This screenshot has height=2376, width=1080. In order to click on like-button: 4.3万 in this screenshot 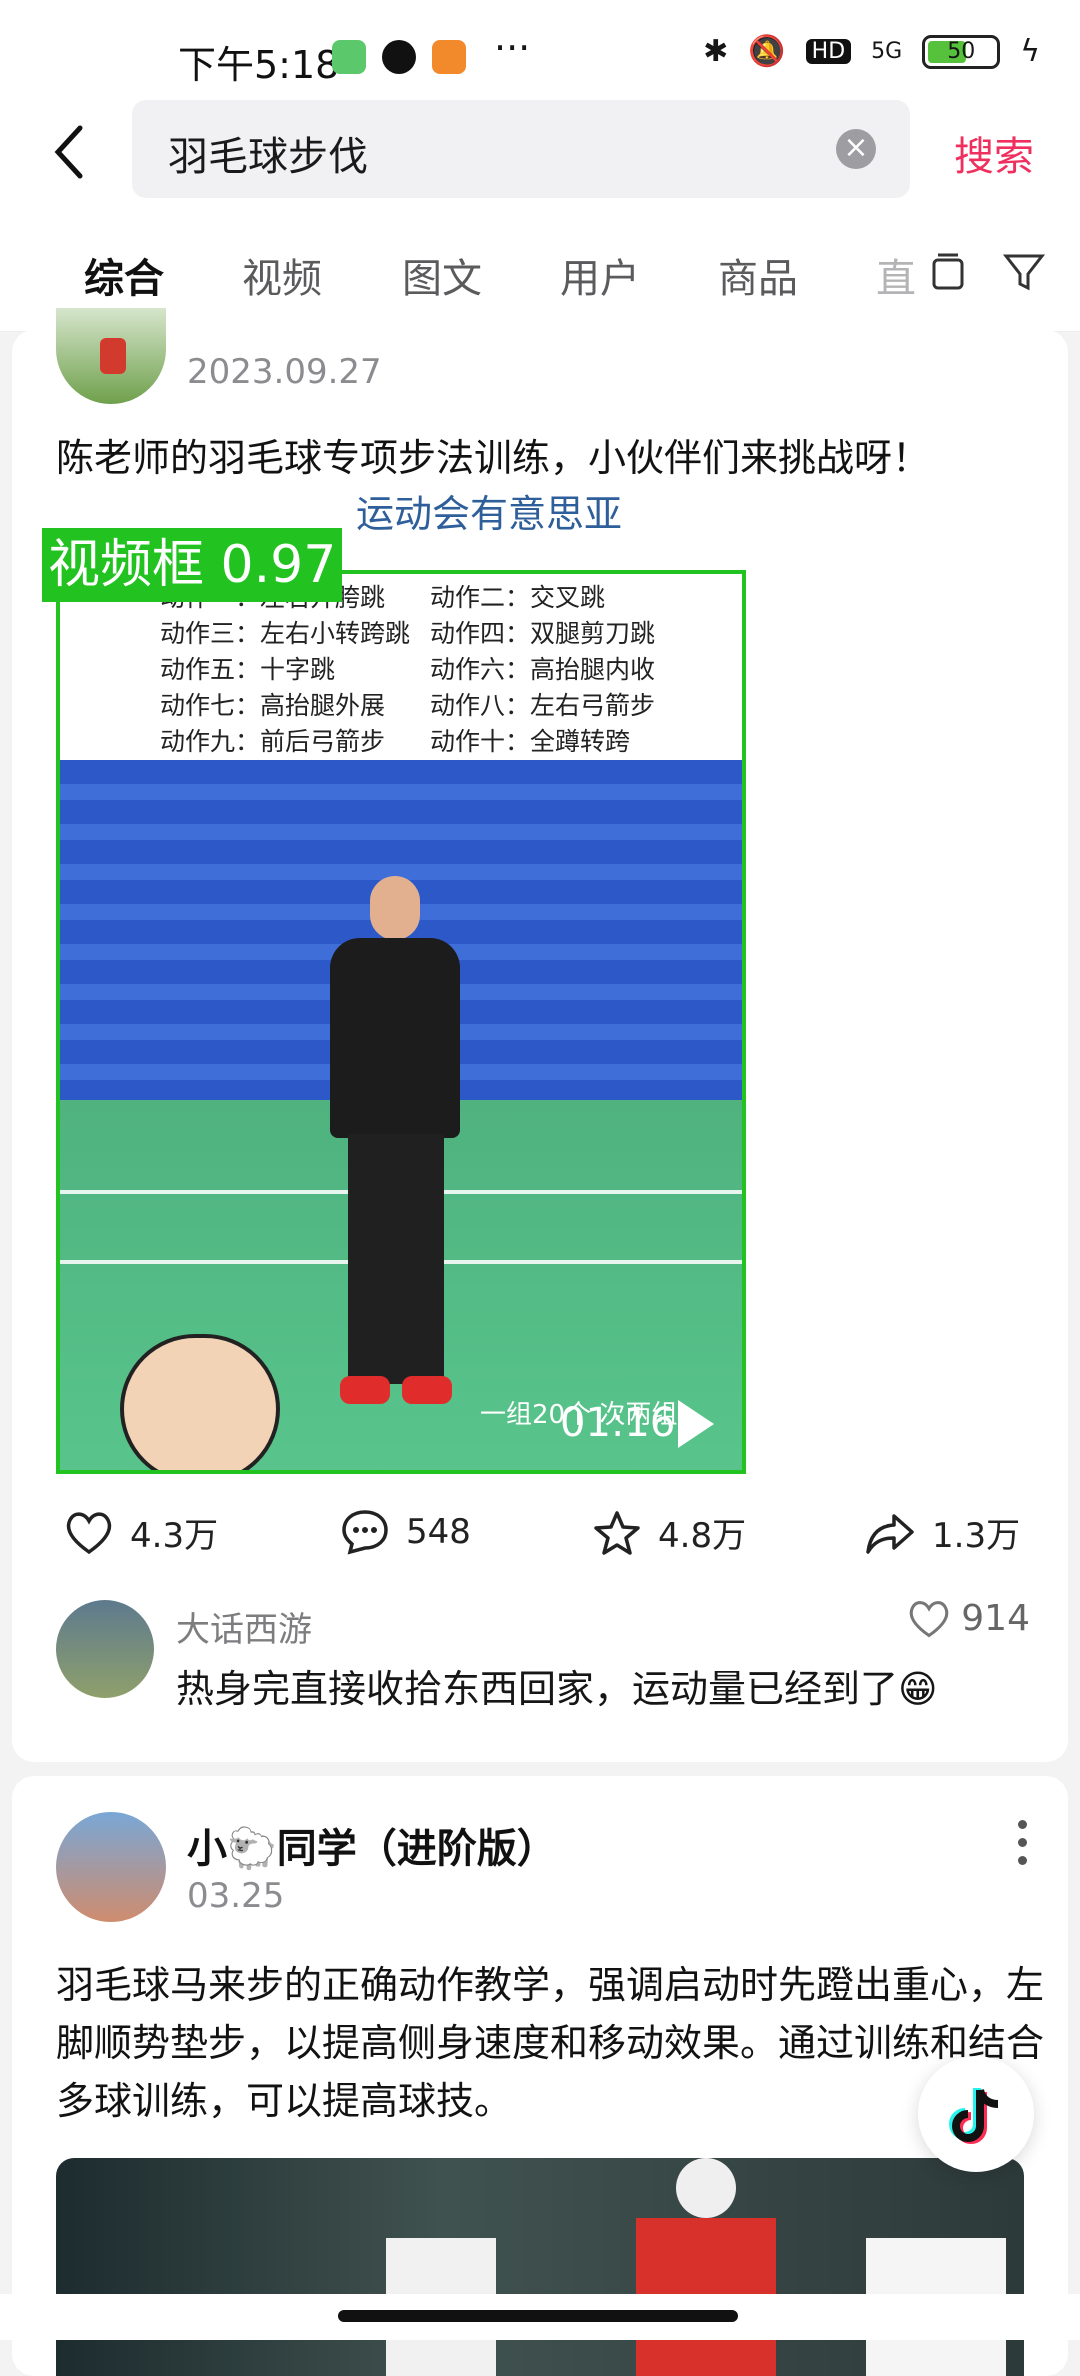, I will do `click(141, 1532)`.